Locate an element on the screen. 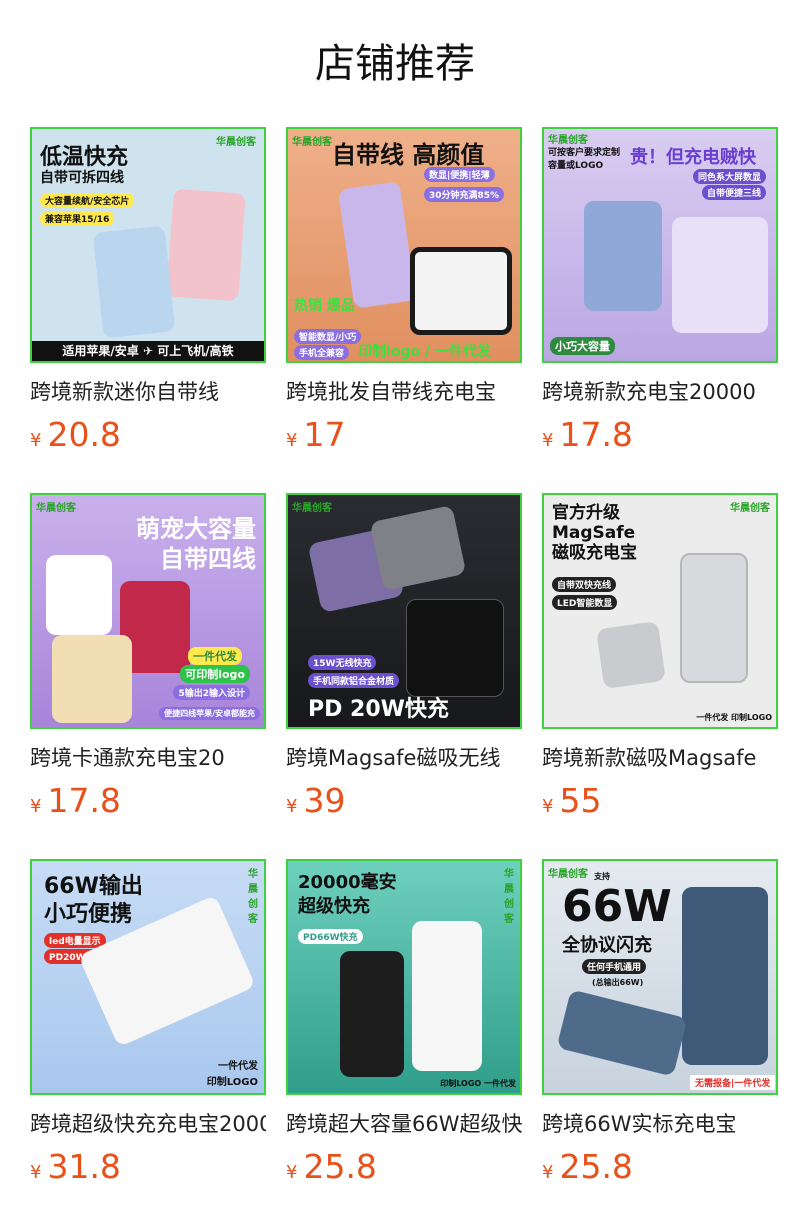  product-price: ¥39 is located at coordinates (315, 801).